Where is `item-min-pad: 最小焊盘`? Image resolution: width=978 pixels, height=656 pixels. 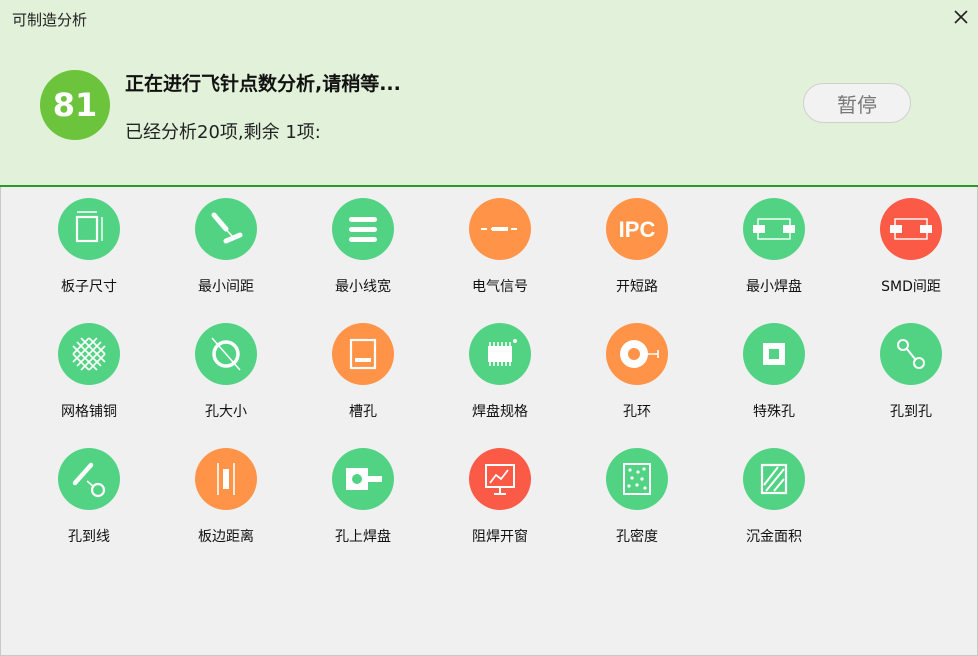
item-min-pad: 最小焊盘 is located at coordinates (774, 242).